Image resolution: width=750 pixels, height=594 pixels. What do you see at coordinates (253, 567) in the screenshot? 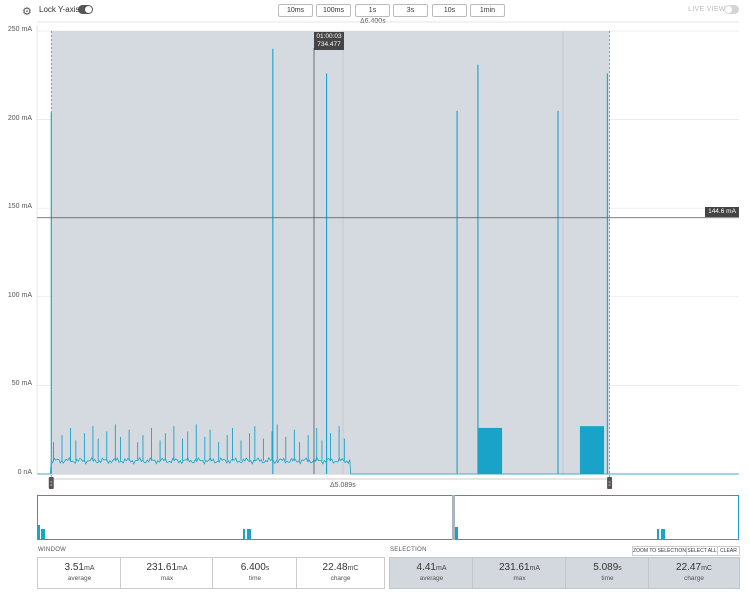
I see `stat-value: 6.400` at bounding box center [253, 567].